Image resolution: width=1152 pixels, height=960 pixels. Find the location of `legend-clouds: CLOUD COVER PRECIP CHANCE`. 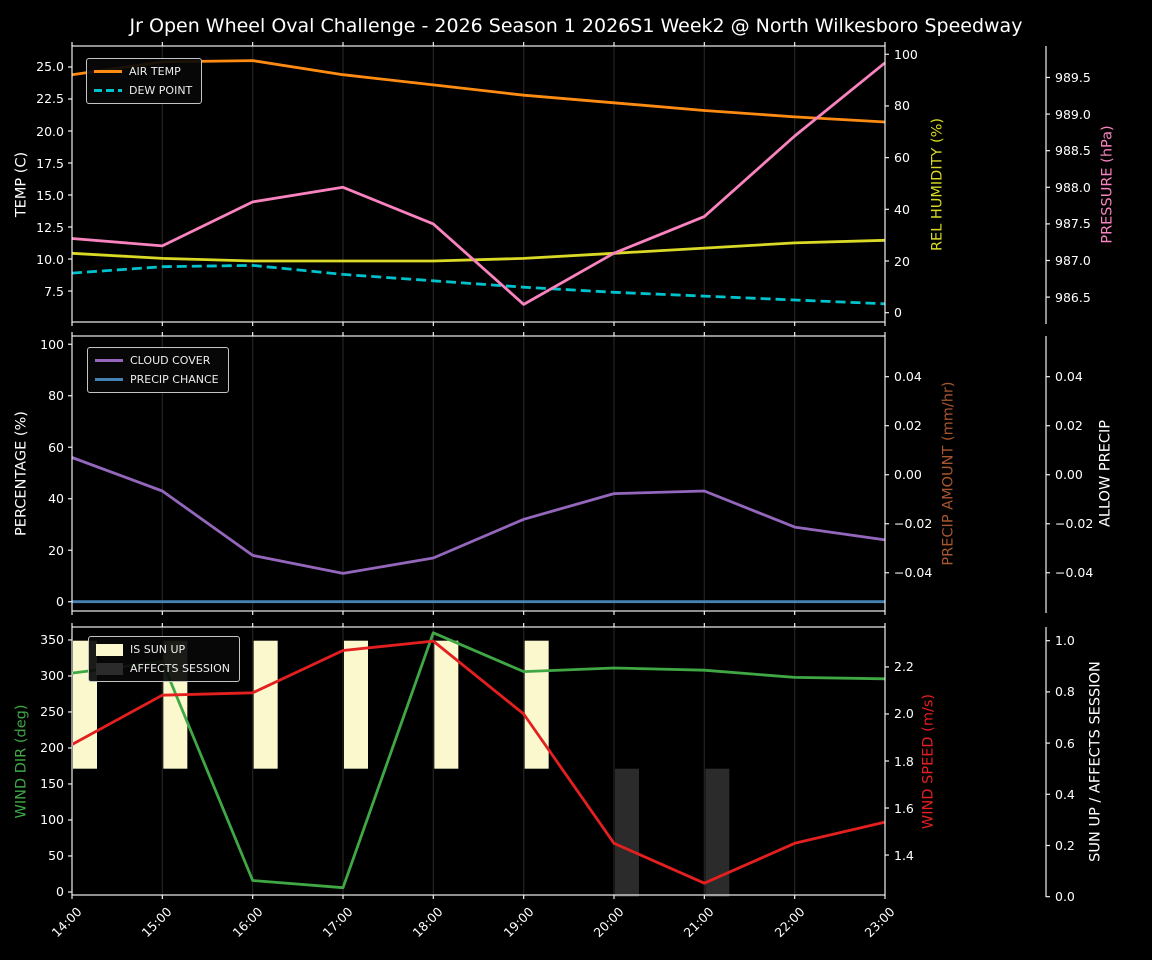

legend-clouds: CLOUD COVER PRECIP CHANCE is located at coordinates (158, 370).